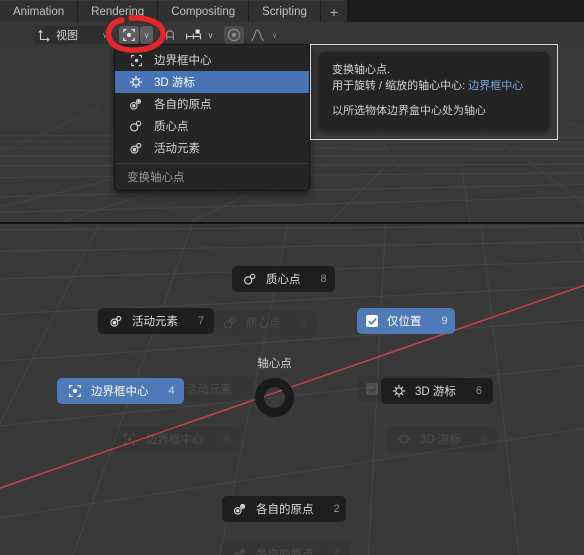  I want to click on pivot-point-dropdown-arrow: ∨, so click(146, 35).